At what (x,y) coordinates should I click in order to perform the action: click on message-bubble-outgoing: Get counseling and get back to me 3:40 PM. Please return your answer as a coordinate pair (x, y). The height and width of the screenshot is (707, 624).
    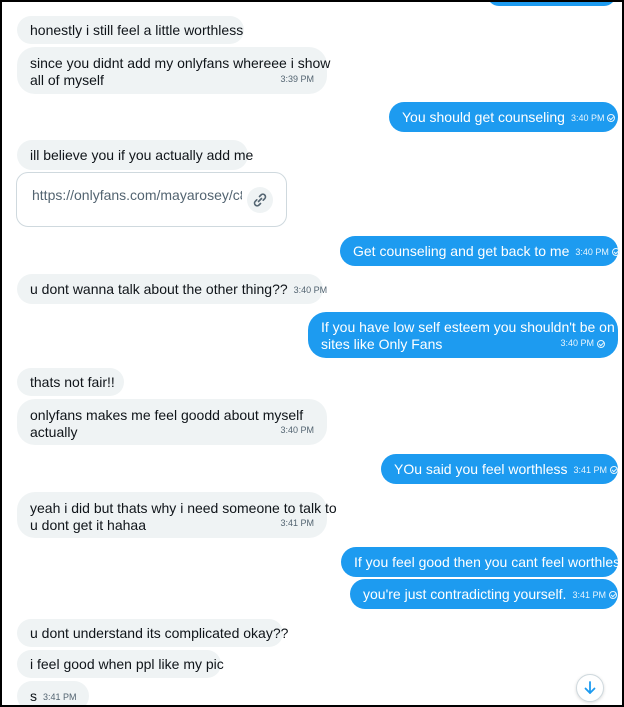
    Looking at the image, I should click on (480, 251).